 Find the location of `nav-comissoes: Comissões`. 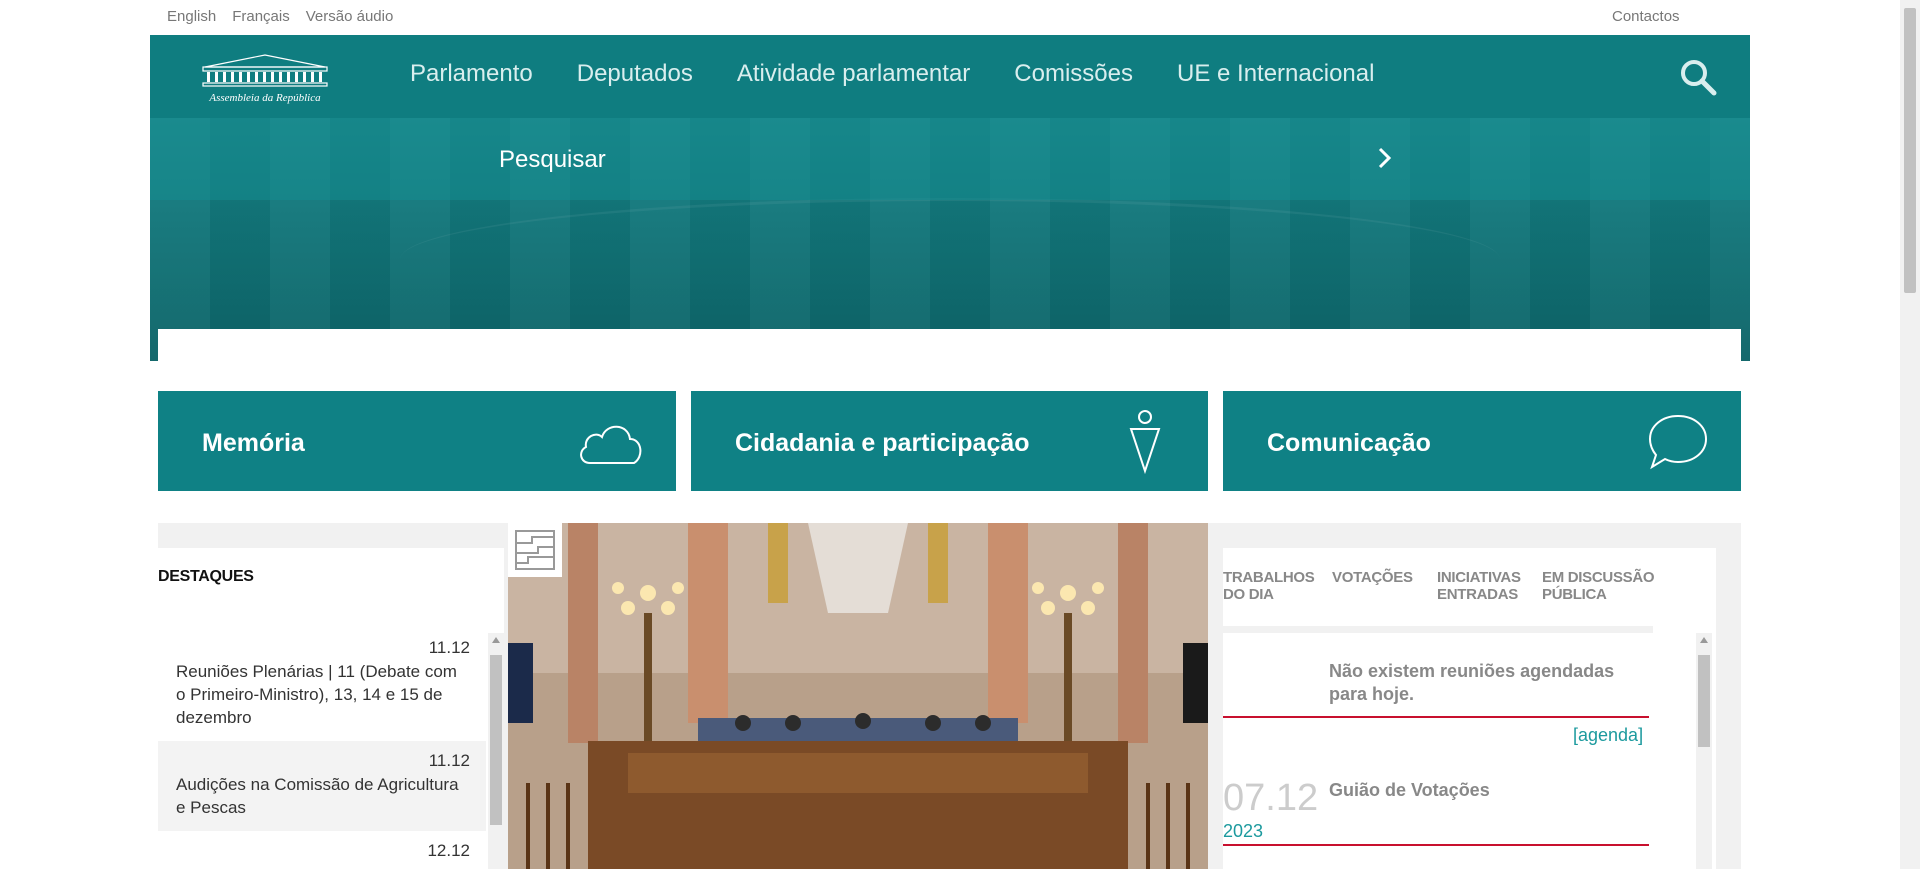

nav-comissoes: Comissões is located at coordinates (1073, 74).